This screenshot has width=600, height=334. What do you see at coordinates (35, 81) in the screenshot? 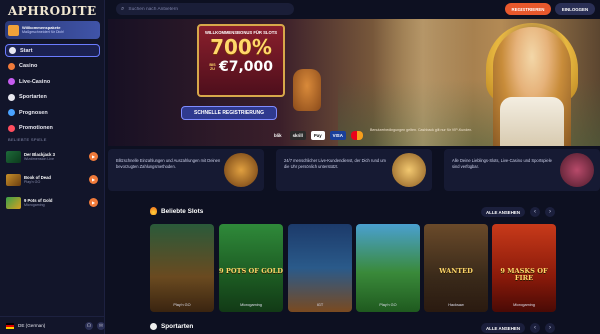
I see `sidebar-item-label: Live-Casino` at bounding box center [35, 81].